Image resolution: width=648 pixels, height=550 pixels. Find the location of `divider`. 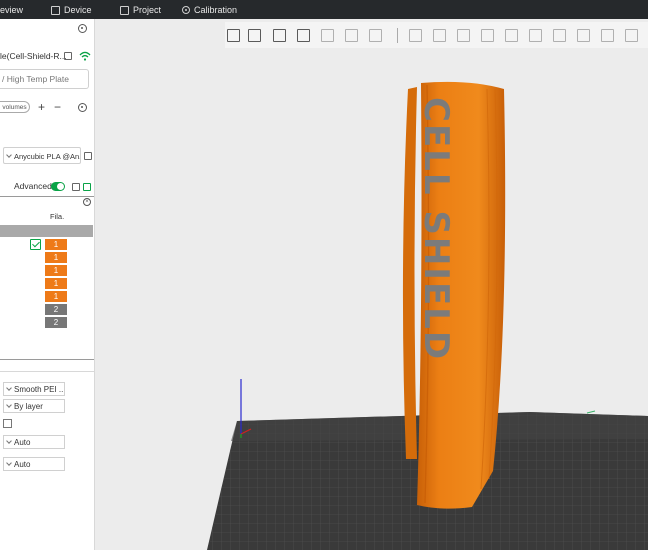

divider is located at coordinates (47, 371).